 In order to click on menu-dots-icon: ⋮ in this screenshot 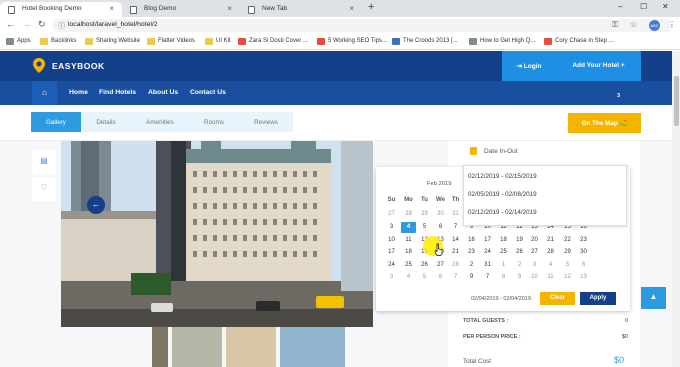, I will do `click(672, 24)`.